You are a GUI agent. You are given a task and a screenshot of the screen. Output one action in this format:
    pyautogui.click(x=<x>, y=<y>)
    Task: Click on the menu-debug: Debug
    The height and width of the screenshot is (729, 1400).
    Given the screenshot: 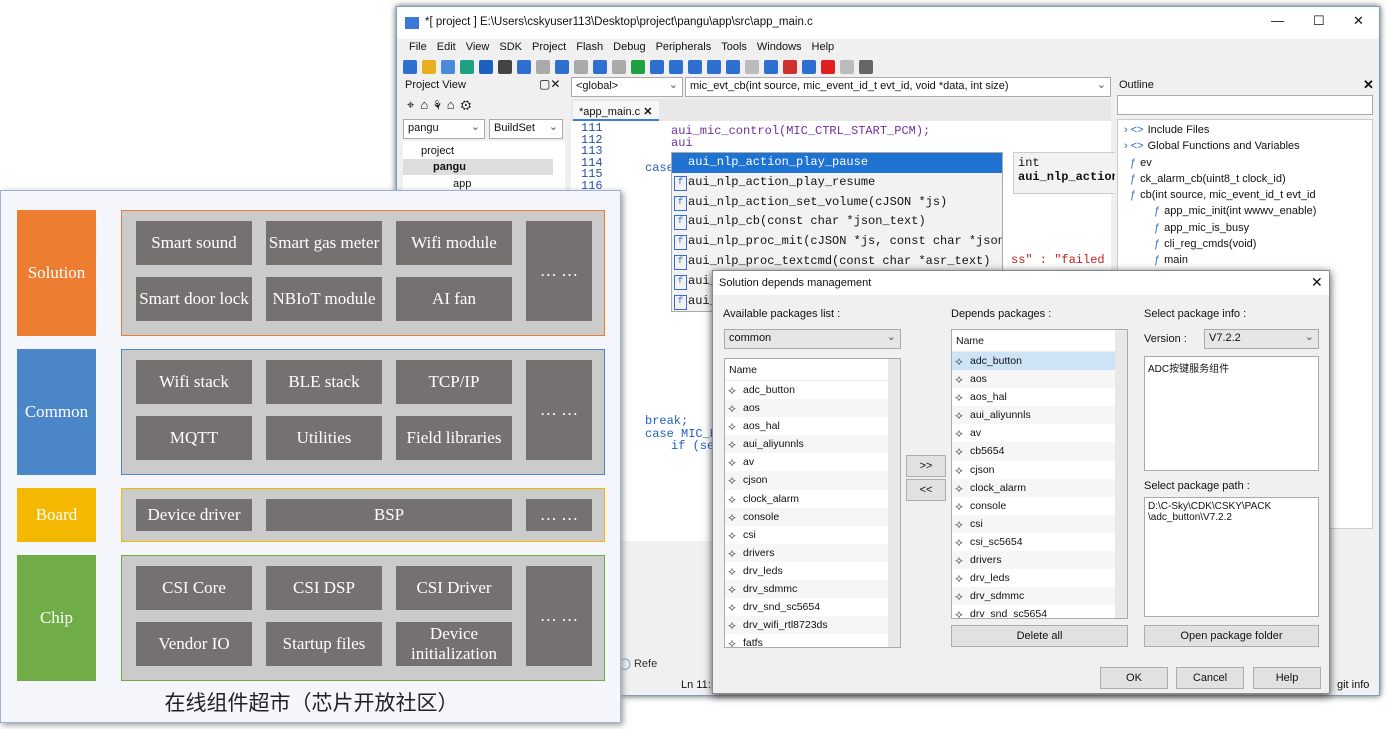 What is the action you would take?
    pyautogui.click(x=629, y=47)
    